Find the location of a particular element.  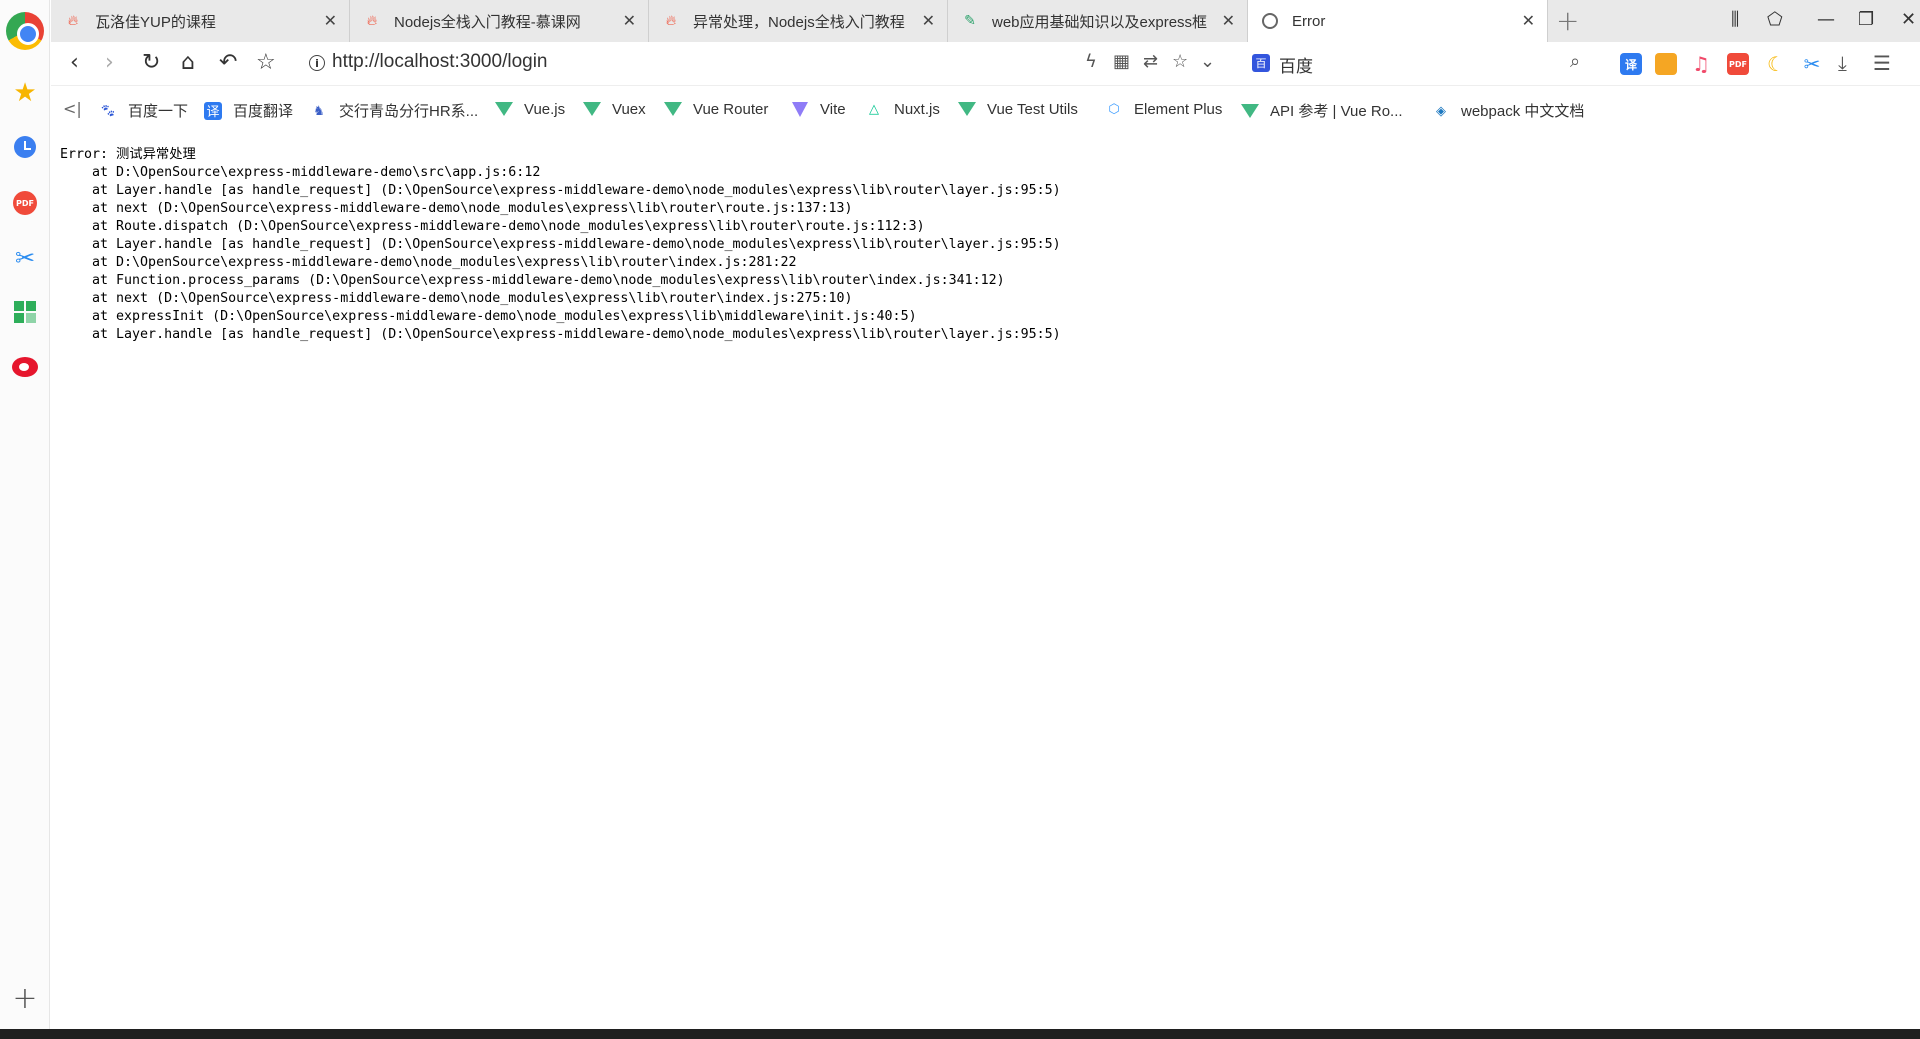

tab-title: web应用基础知识以及express框 is located at coordinates (1100, 22).